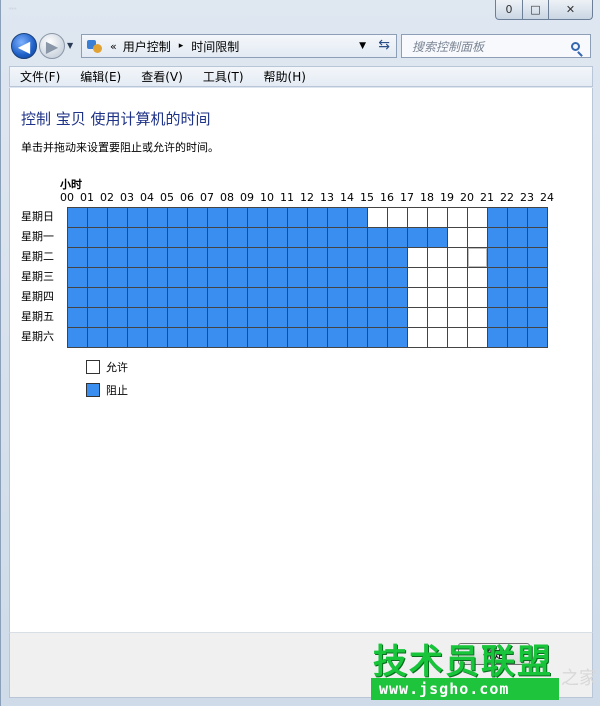  What do you see at coordinates (491, 46) in the screenshot?
I see `search-input: 搜索控制面板` at bounding box center [491, 46].